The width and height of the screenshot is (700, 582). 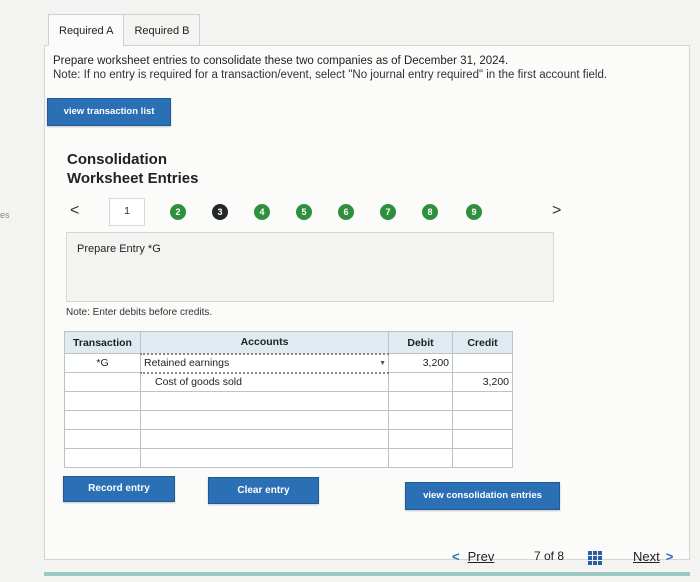 I want to click on stepper-prev-arrow-icon: <, so click(x=74, y=211).